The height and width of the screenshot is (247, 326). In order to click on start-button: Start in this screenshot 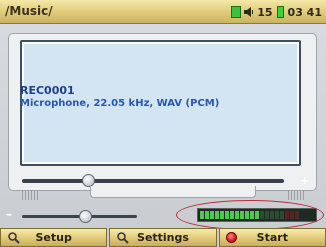, I will do `click(272, 237)`.